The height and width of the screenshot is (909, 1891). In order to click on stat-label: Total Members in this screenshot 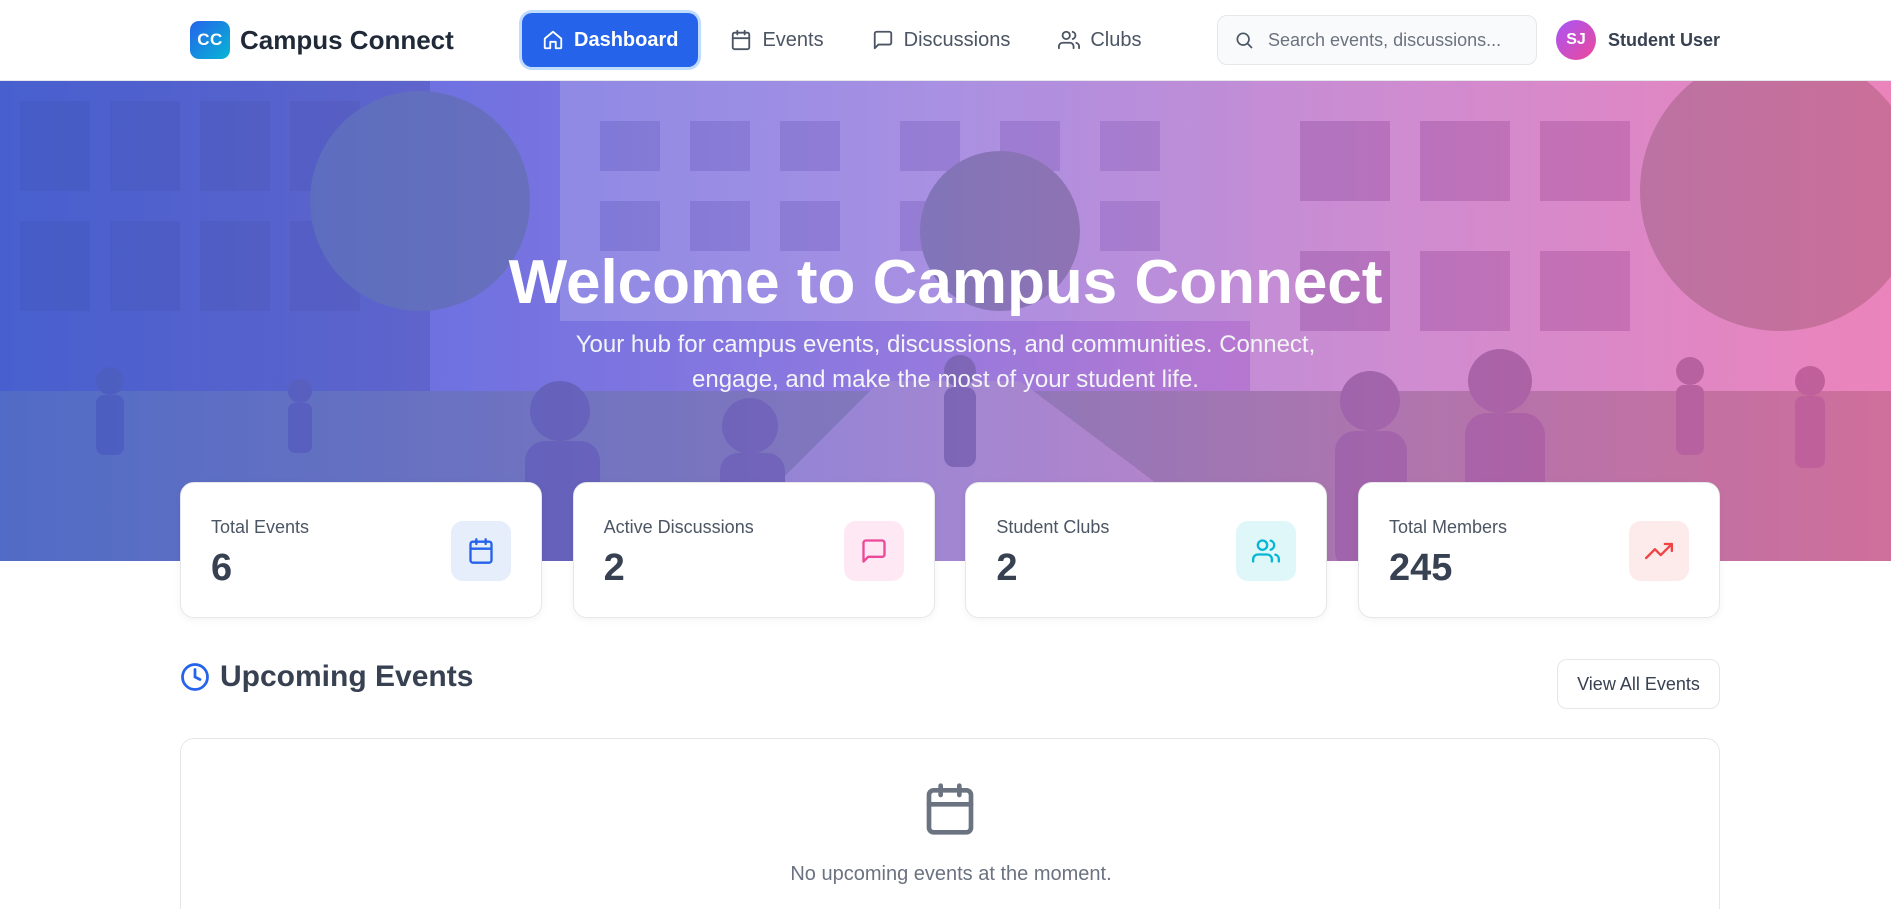, I will do `click(1448, 527)`.